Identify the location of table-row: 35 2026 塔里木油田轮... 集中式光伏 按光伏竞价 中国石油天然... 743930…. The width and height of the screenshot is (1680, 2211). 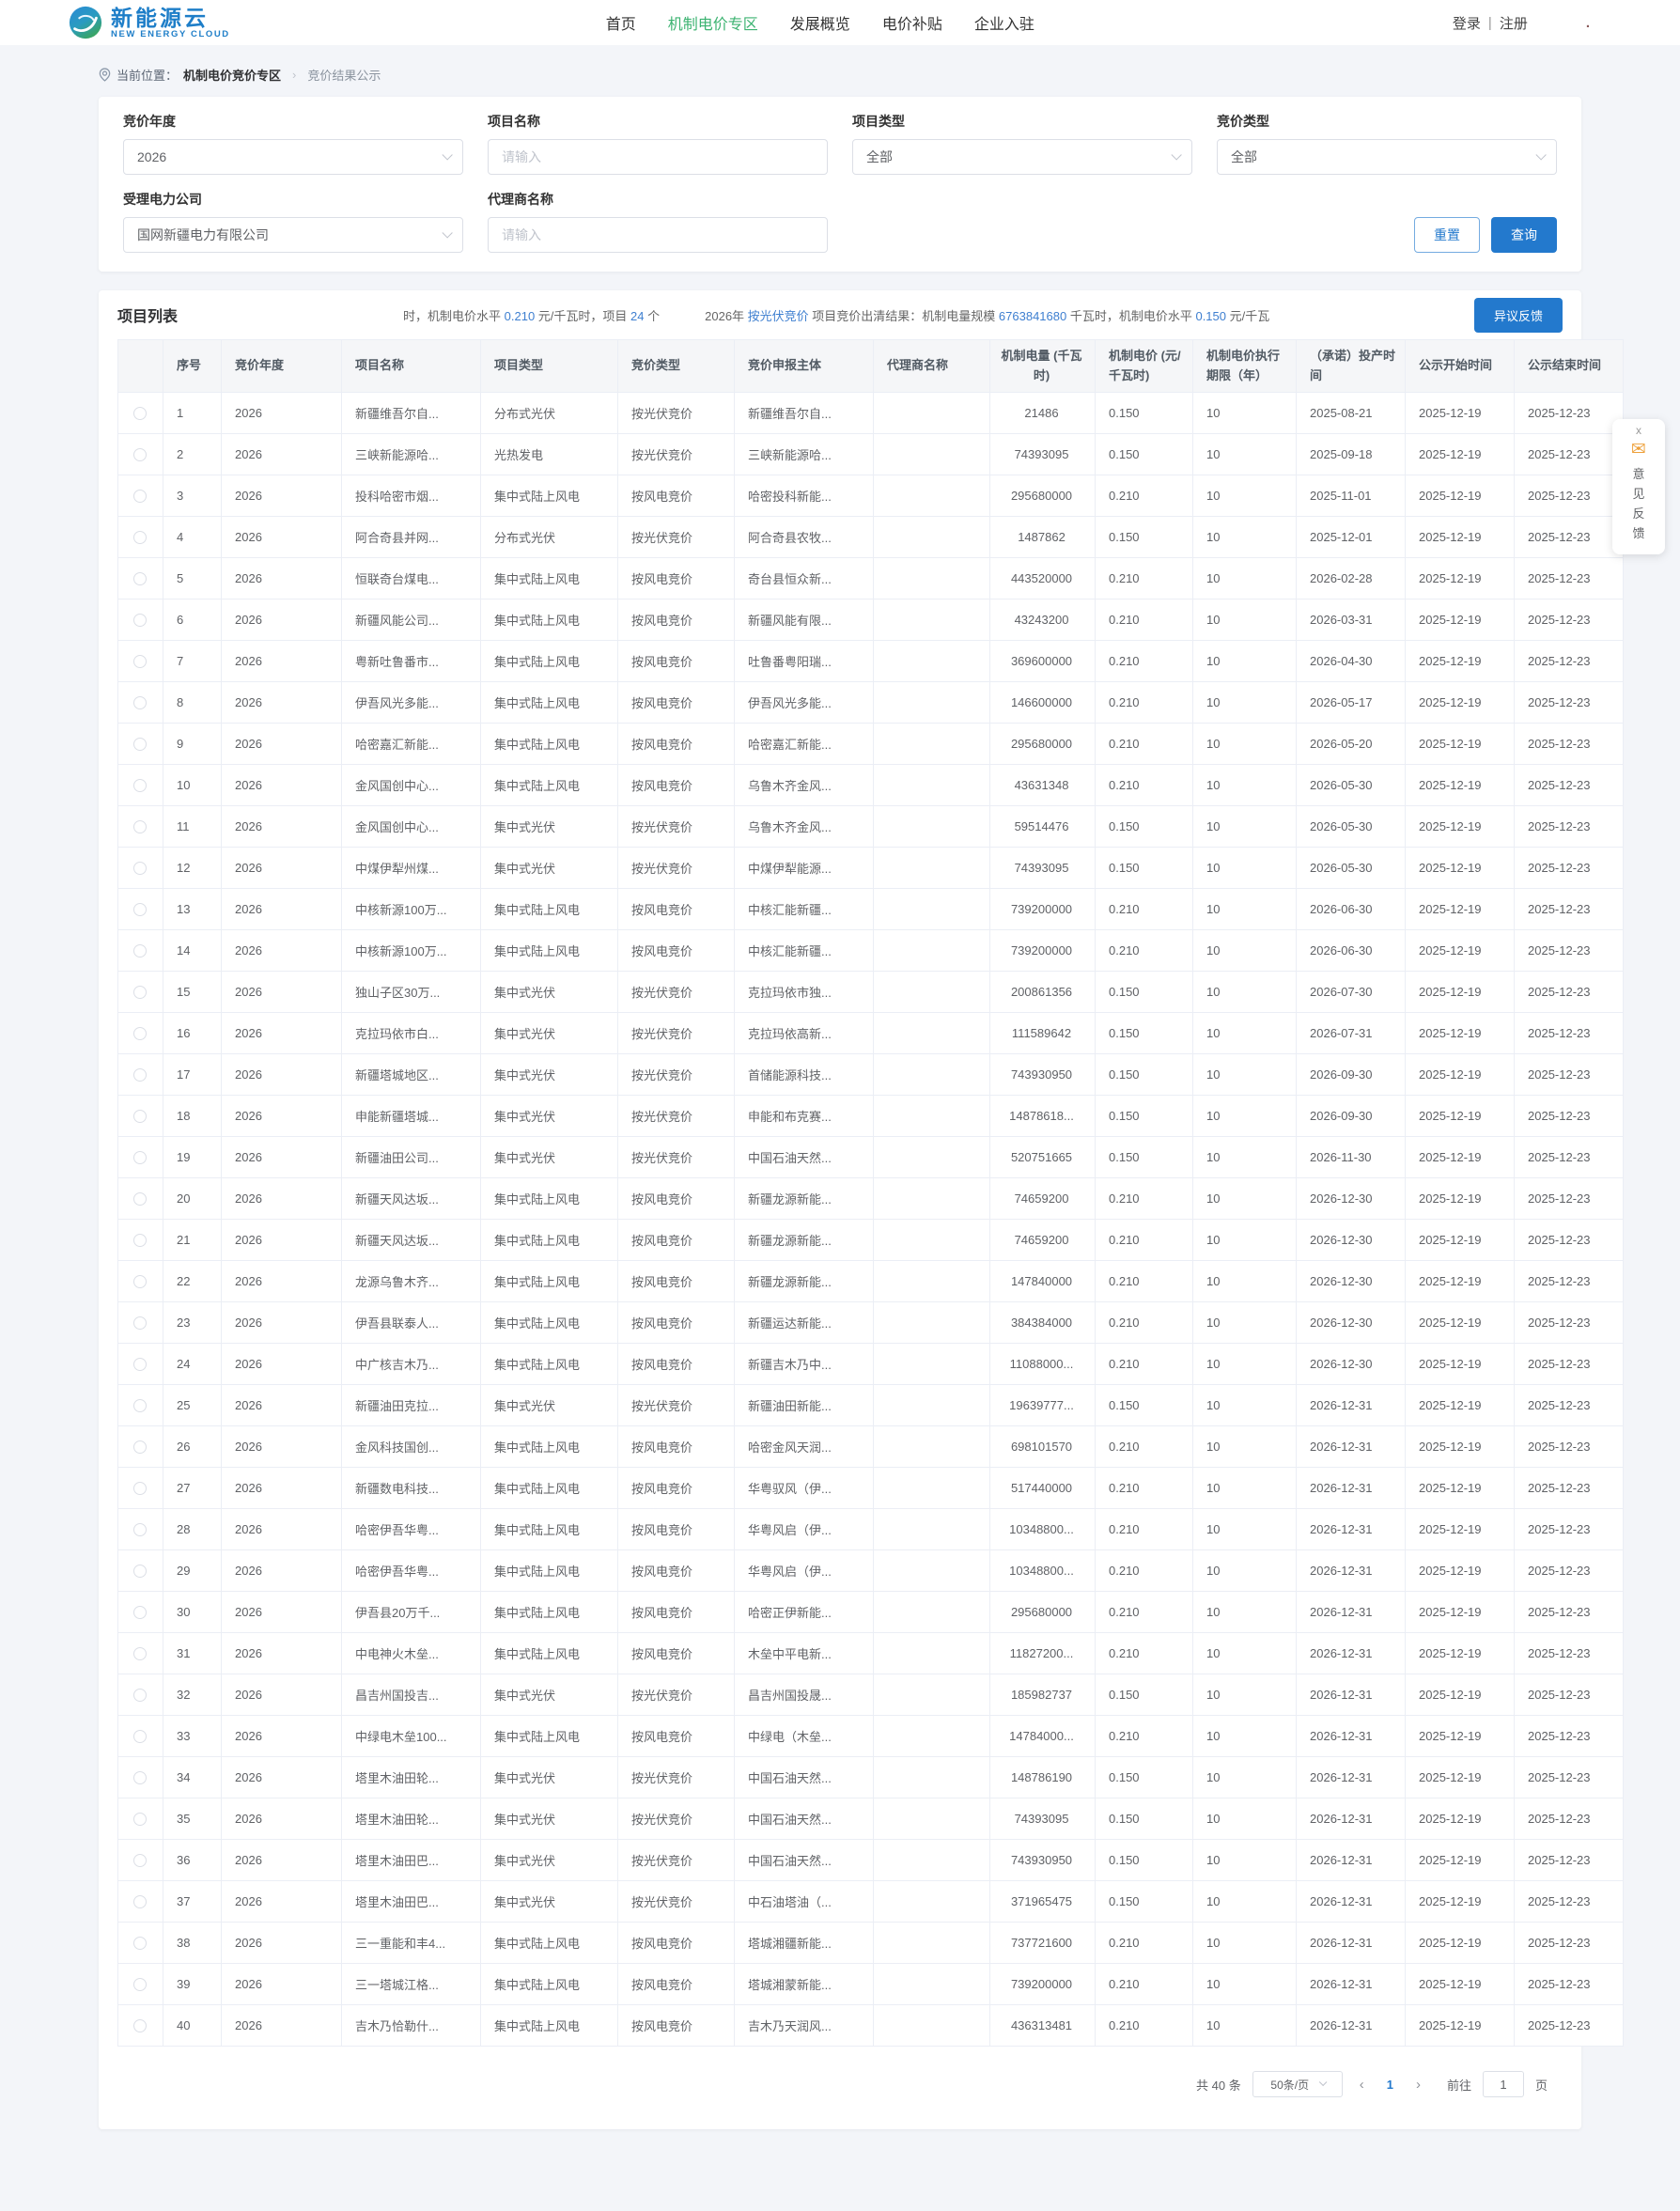
(870, 1819).